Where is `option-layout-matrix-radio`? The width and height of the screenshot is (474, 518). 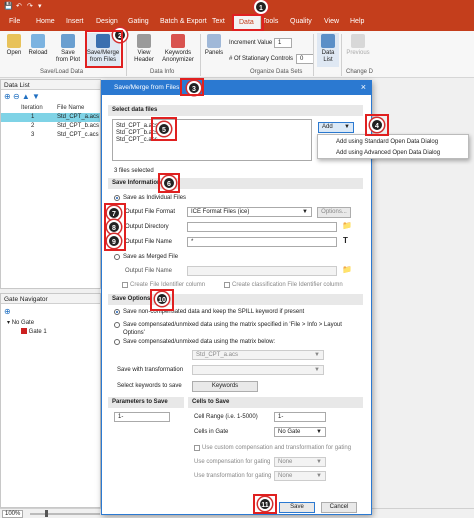
option-layout-matrix-radio is located at coordinates (117, 325).